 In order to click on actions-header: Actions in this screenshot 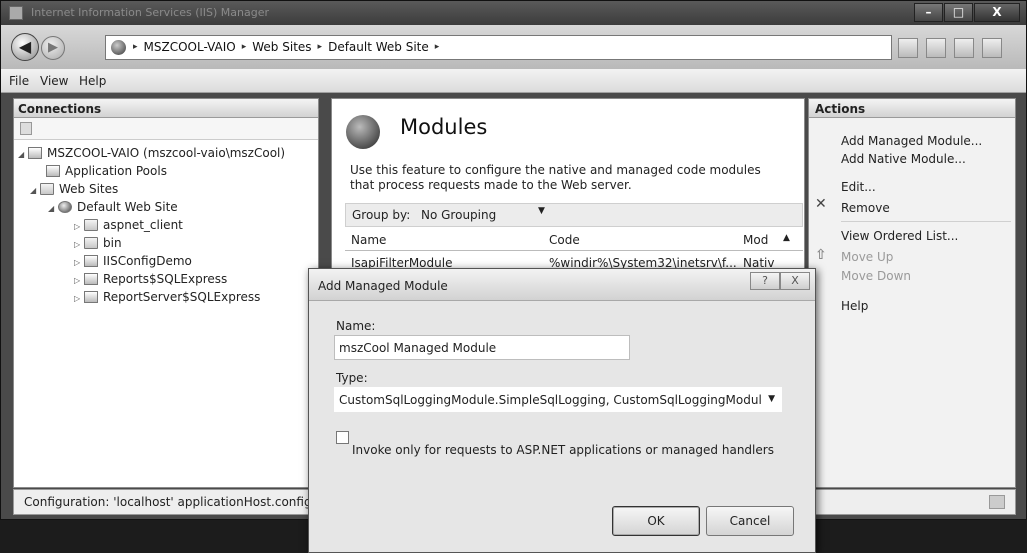, I will do `click(912, 108)`.